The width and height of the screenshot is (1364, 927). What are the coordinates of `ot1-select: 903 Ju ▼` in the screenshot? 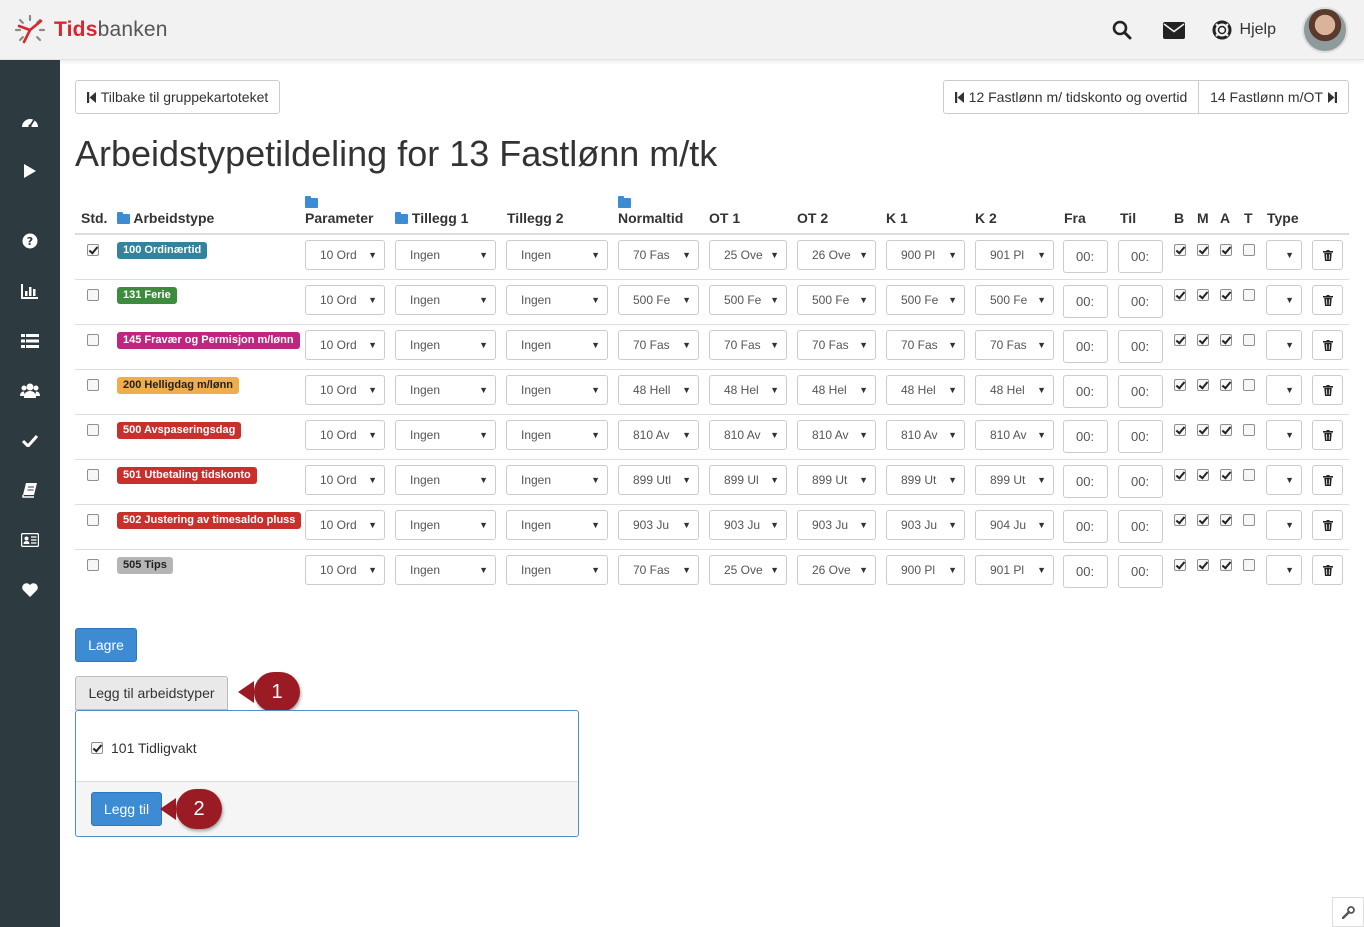 It's located at (748, 525).